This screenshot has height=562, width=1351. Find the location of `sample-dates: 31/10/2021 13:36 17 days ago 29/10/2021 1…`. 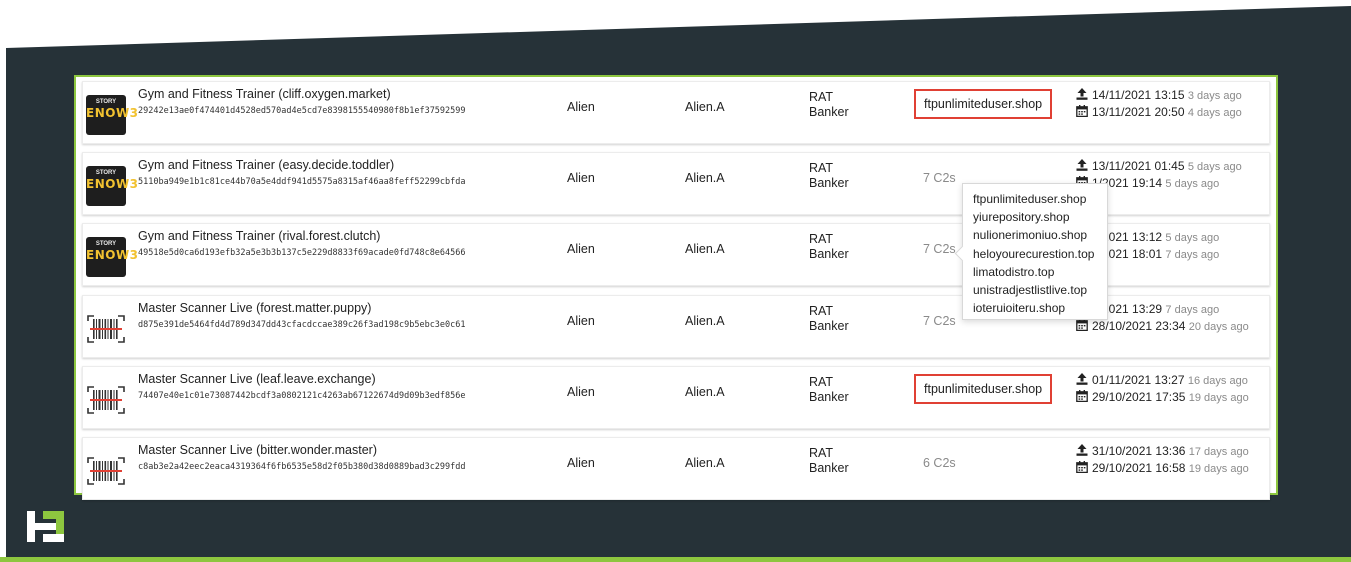

sample-dates: 31/10/2021 13:36 17 days ago 29/10/2021 1… is located at coordinates (1162, 460).